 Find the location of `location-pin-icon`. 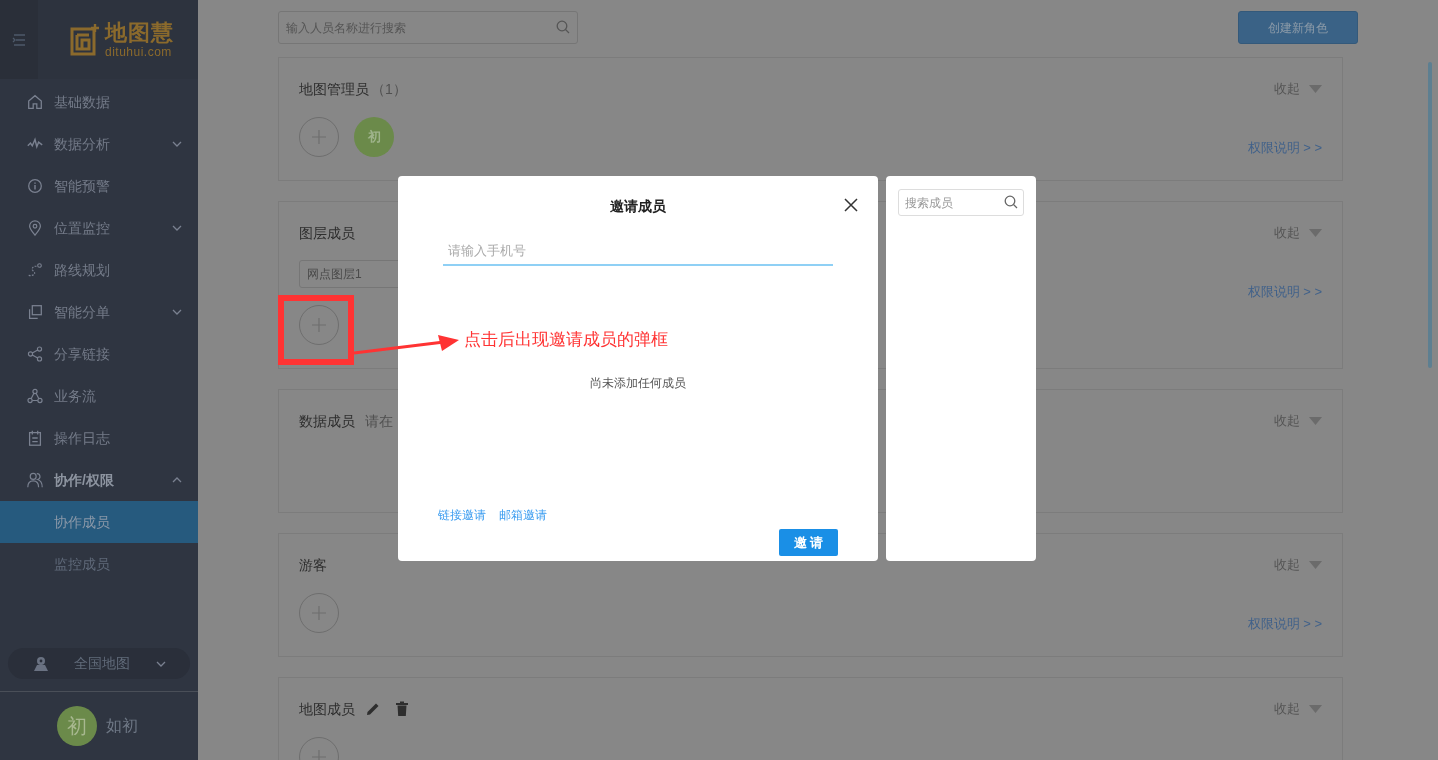

location-pin-icon is located at coordinates (35, 228).